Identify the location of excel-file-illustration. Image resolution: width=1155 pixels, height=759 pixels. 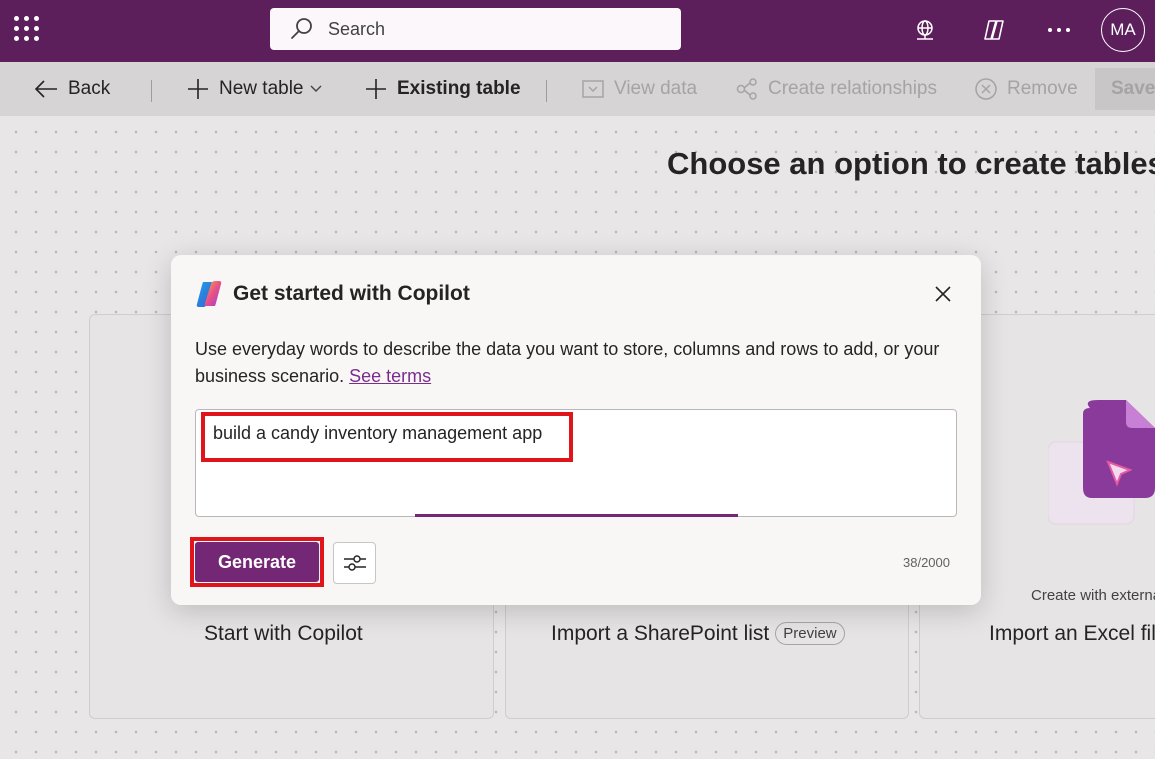
(1101, 462).